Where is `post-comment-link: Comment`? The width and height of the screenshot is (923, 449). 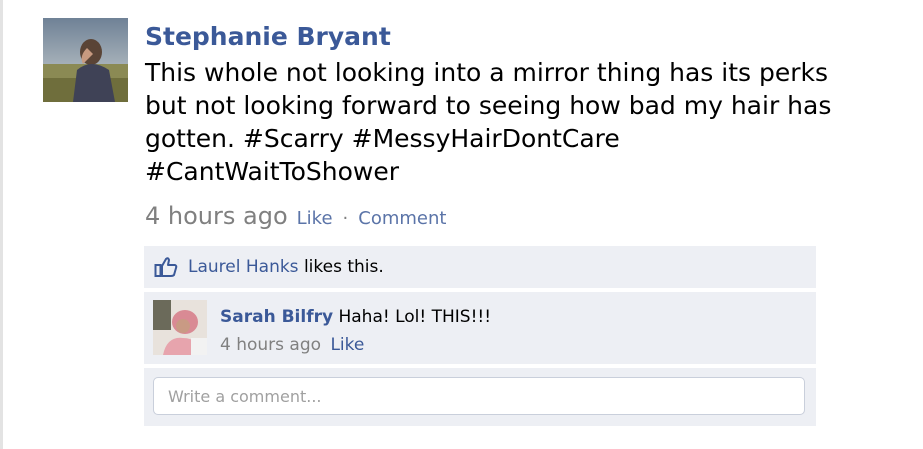 post-comment-link: Comment is located at coordinates (402, 218).